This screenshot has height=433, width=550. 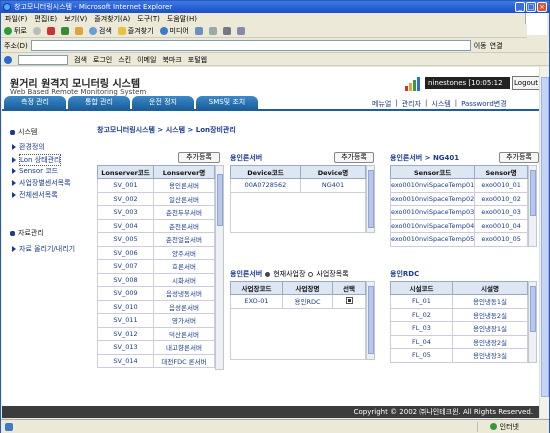 I want to click on table-row: SV_012 덕산론서버, so click(x=156, y=333).